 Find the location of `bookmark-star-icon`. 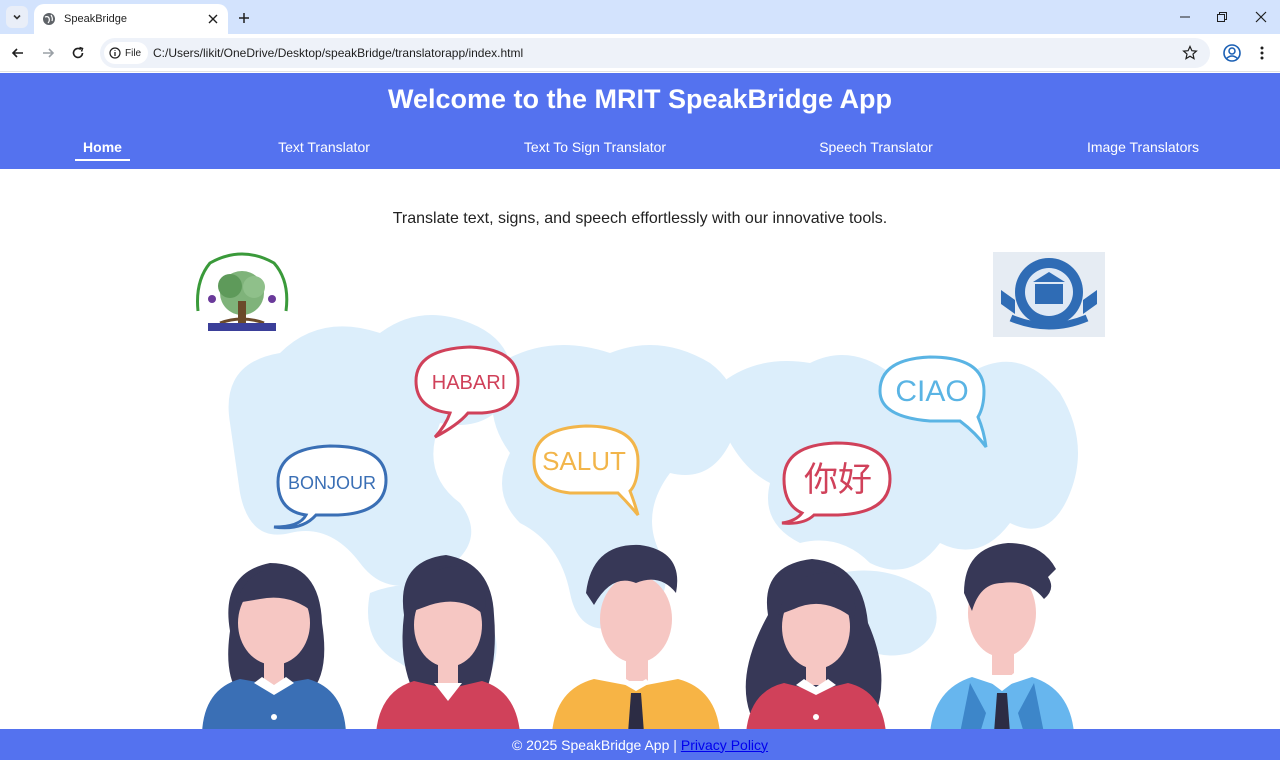

bookmark-star-icon is located at coordinates (1190, 53).